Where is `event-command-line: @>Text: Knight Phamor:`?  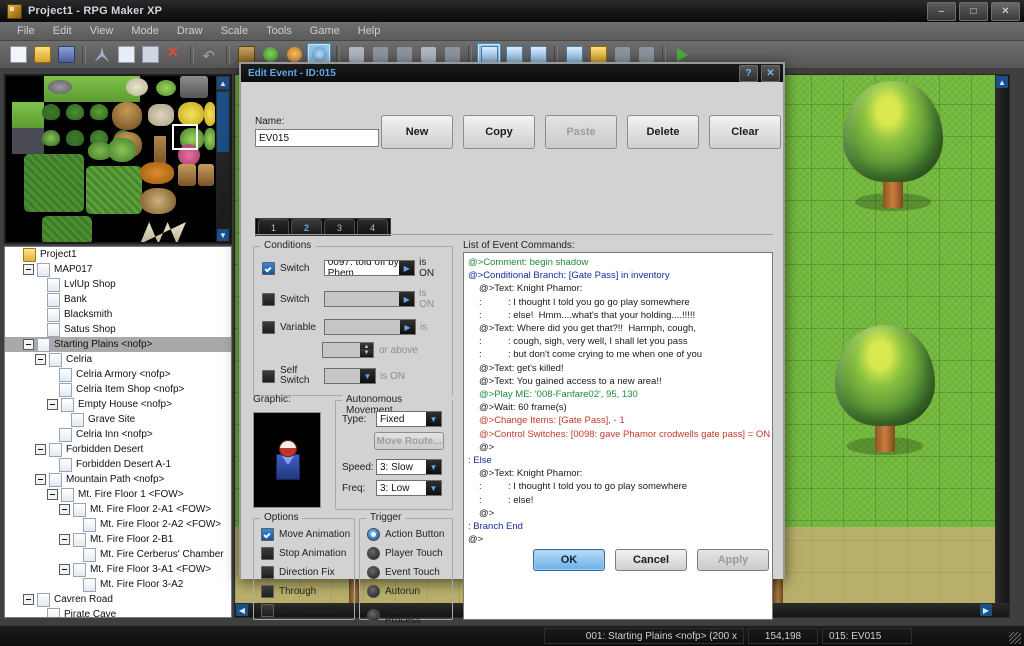
event-command-line: @>Text: Knight Phamor: is located at coordinates (618, 288).